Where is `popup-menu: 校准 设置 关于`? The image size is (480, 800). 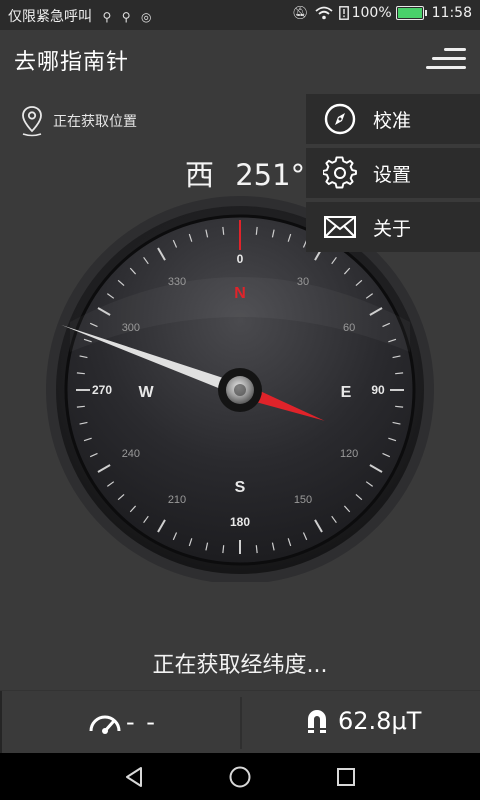 popup-menu: 校准 设置 关于 is located at coordinates (393, 175).